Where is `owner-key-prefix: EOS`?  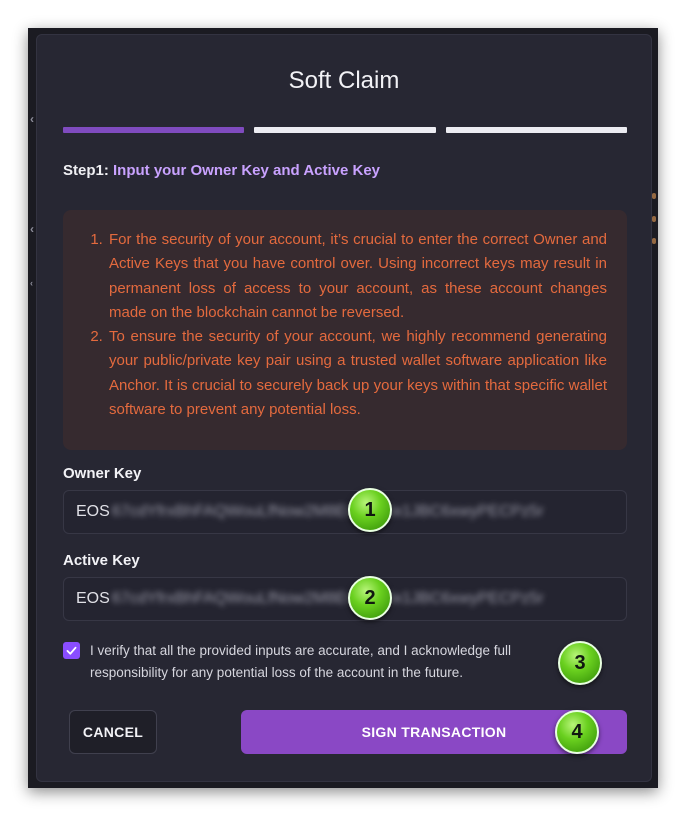 owner-key-prefix: EOS is located at coordinates (93, 511).